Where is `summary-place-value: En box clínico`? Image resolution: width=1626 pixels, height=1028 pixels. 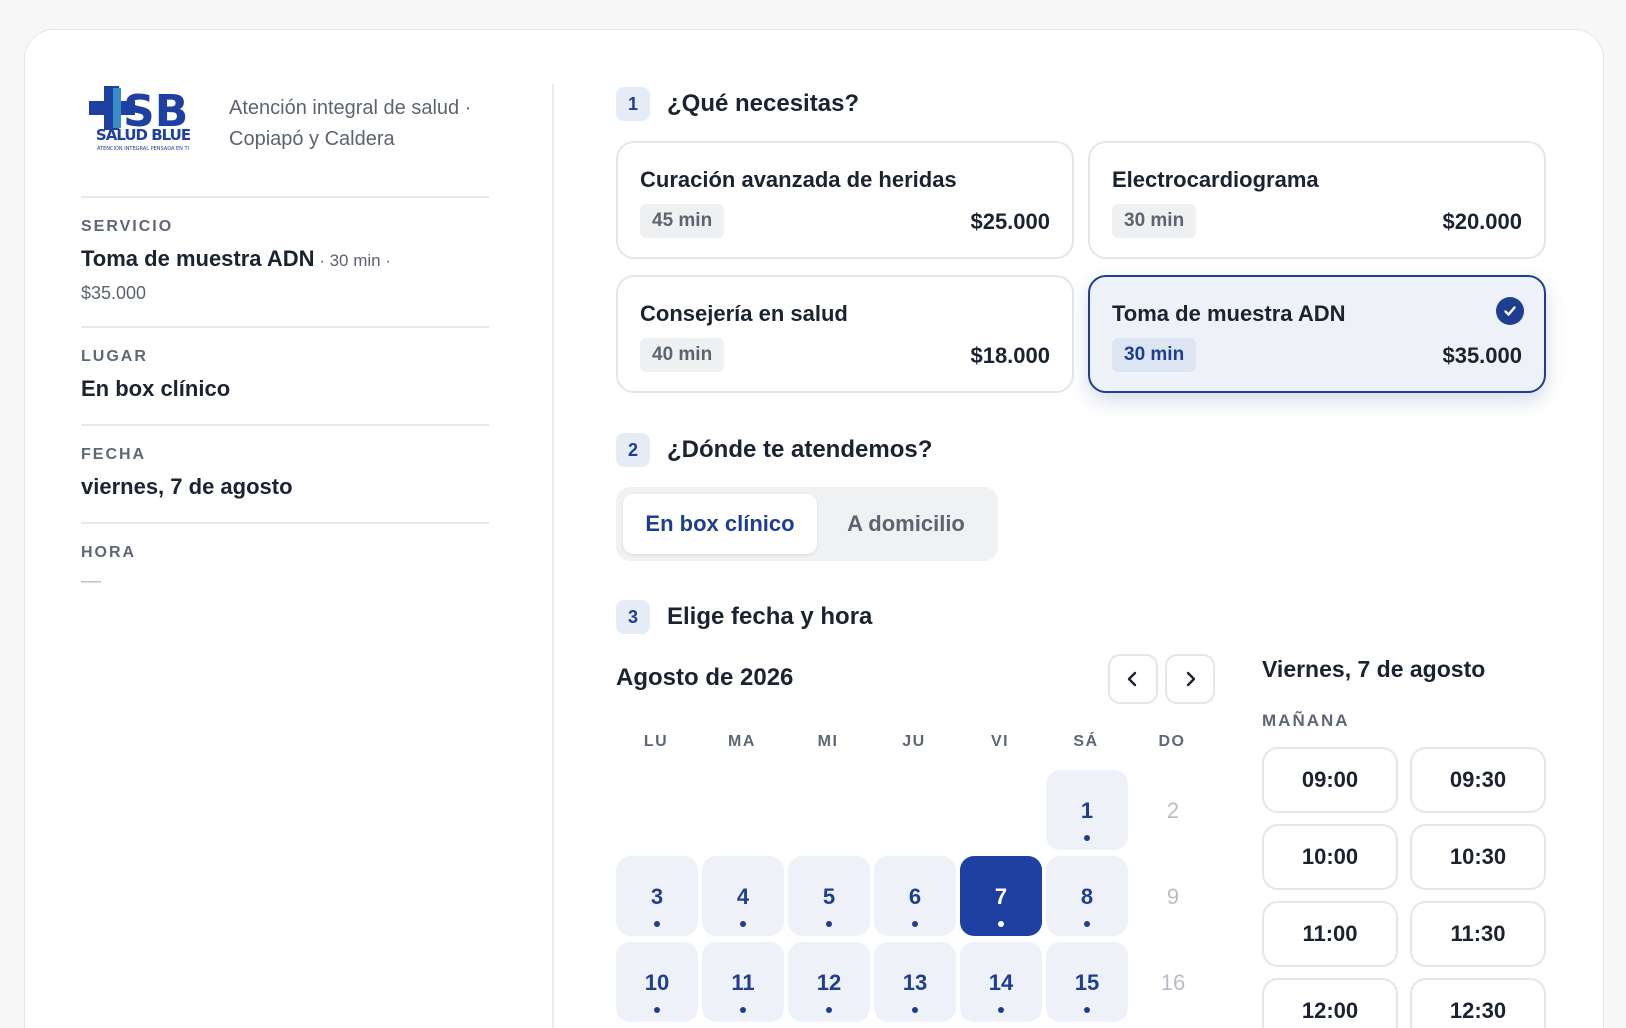
summary-place-value: En box clínico is located at coordinates (156, 388).